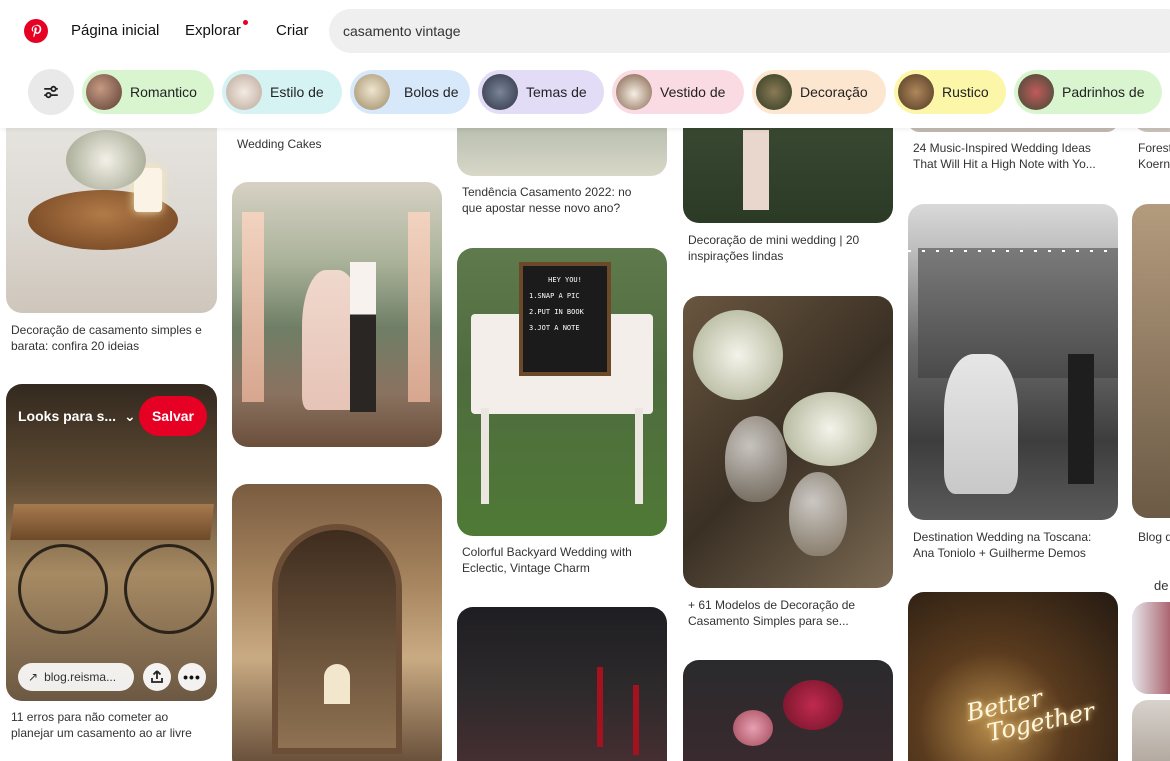 This screenshot has width=1170, height=761. I want to click on filter-chip-padrinhos-de: Padrinhos de, so click(1088, 92).